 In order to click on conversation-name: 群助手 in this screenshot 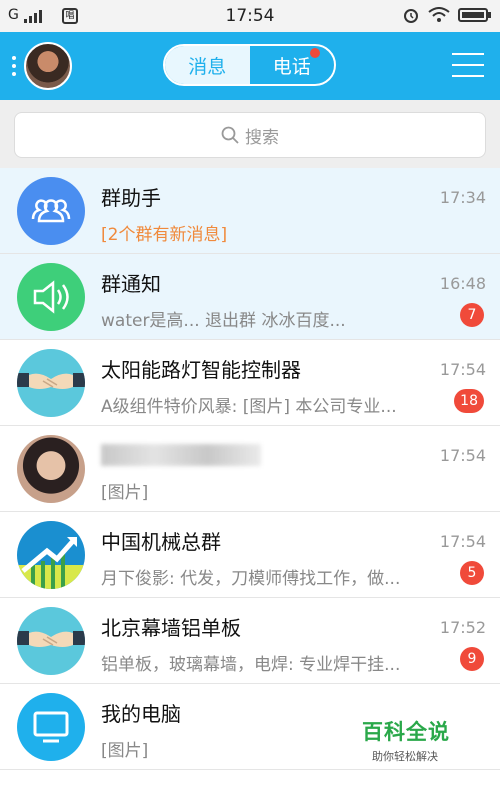, I will do `click(131, 198)`.